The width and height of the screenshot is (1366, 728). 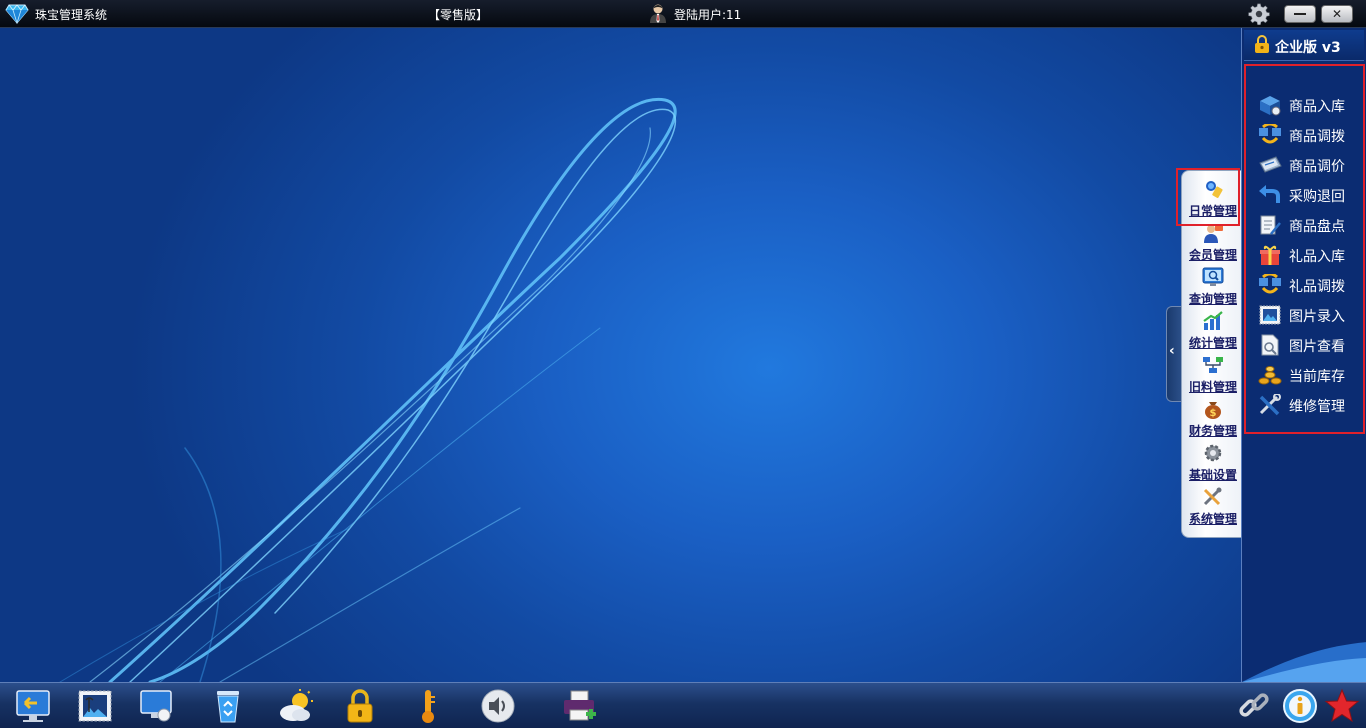 I want to click on inventory-check-icon, so click(x=1270, y=225).